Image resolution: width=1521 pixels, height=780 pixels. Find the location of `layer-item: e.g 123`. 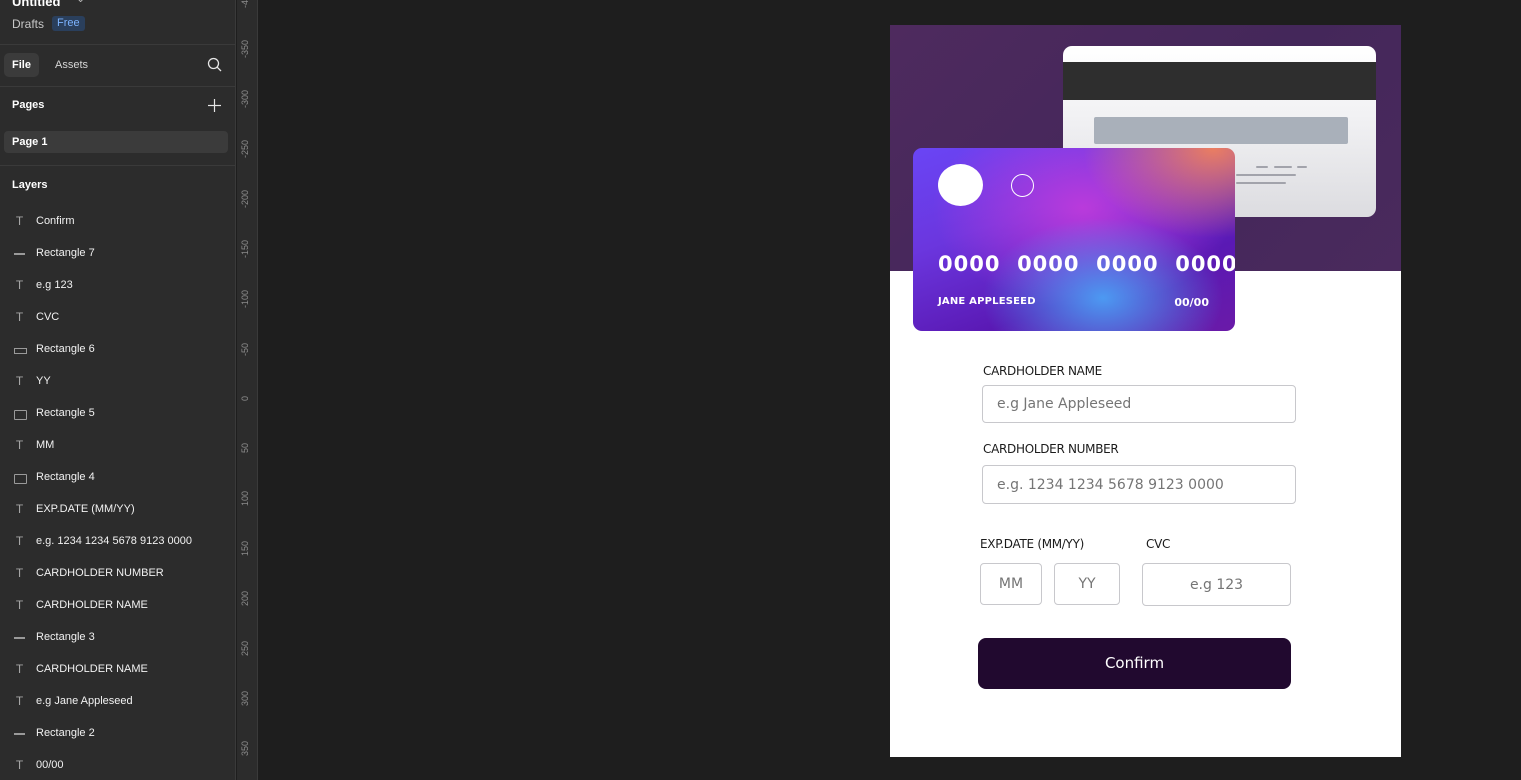

layer-item: e.g 123 is located at coordinates (117, 286).